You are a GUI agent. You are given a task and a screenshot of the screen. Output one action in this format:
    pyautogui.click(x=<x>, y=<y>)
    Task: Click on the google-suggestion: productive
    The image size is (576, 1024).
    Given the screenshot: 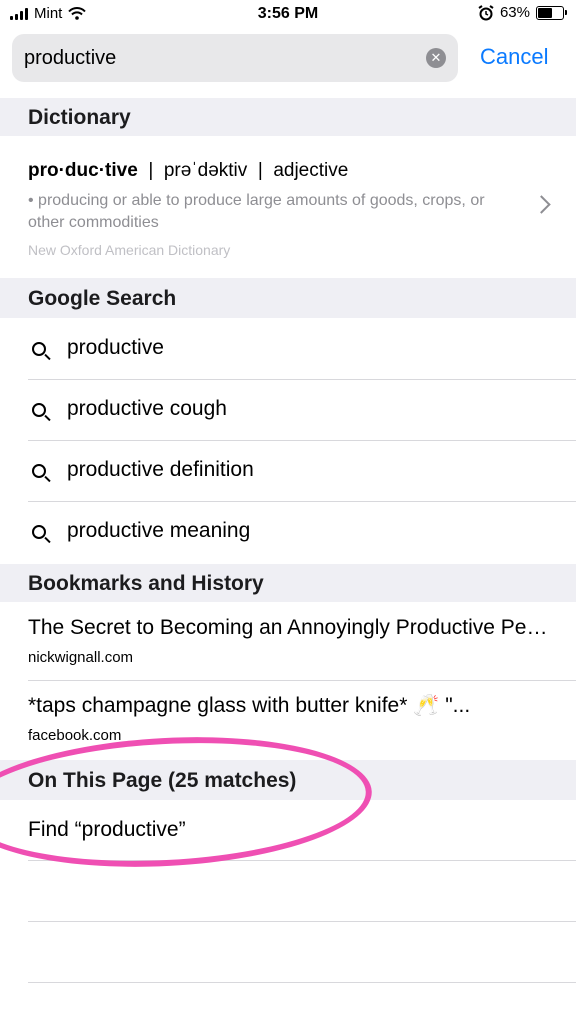 What is the action you would take?
    pyautogui.click(x=288, y=348)
    